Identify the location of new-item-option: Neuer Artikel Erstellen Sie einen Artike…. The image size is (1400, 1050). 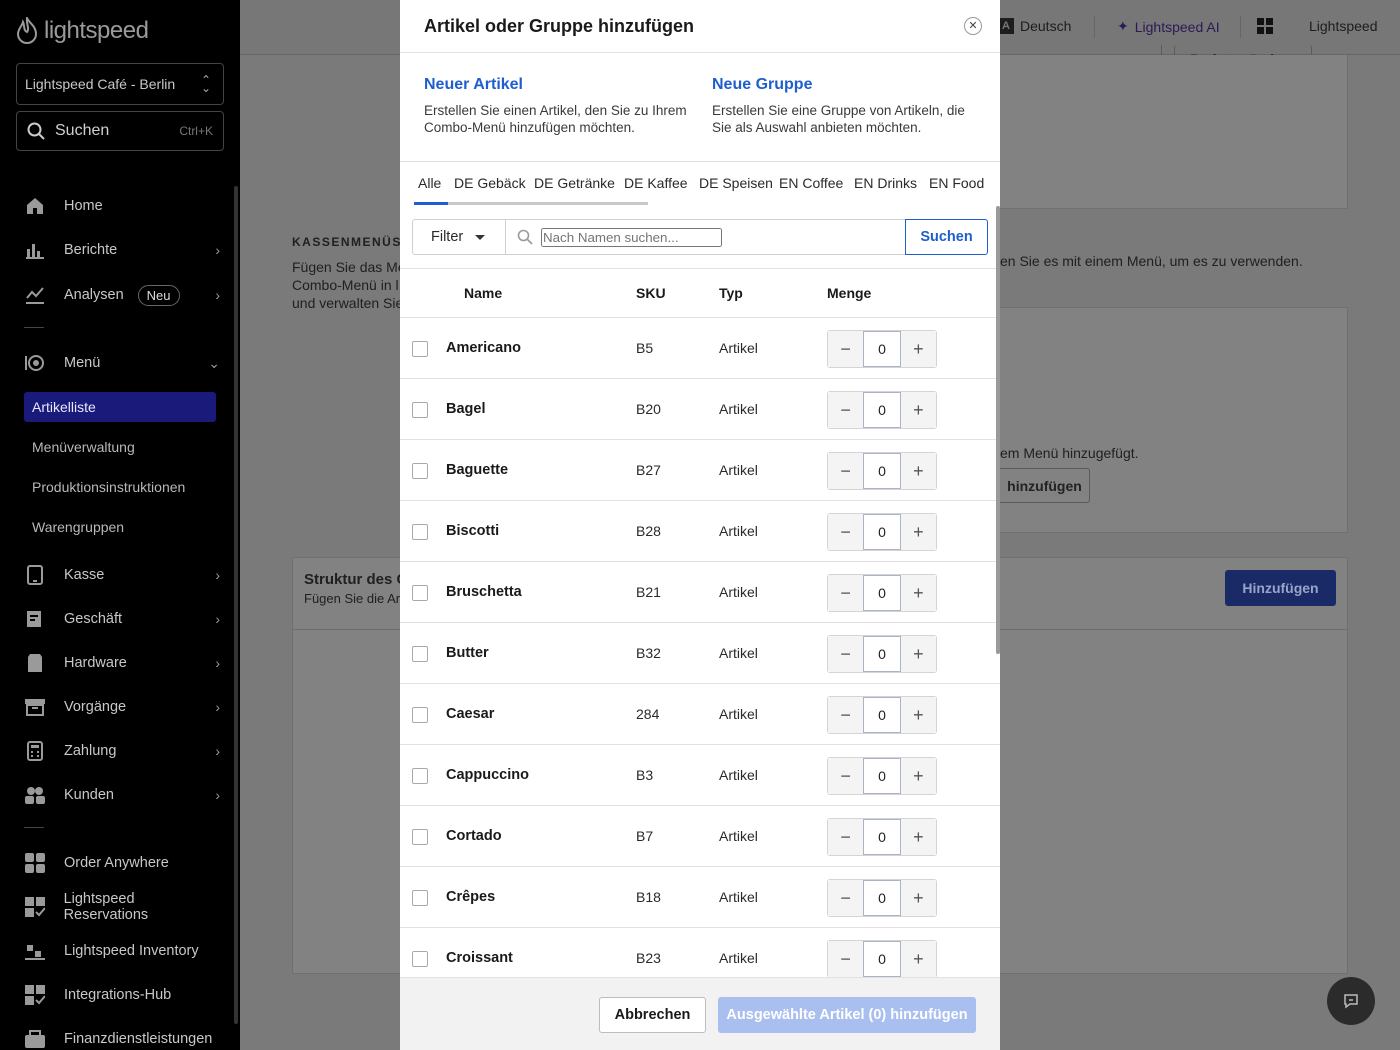
(559, 106).